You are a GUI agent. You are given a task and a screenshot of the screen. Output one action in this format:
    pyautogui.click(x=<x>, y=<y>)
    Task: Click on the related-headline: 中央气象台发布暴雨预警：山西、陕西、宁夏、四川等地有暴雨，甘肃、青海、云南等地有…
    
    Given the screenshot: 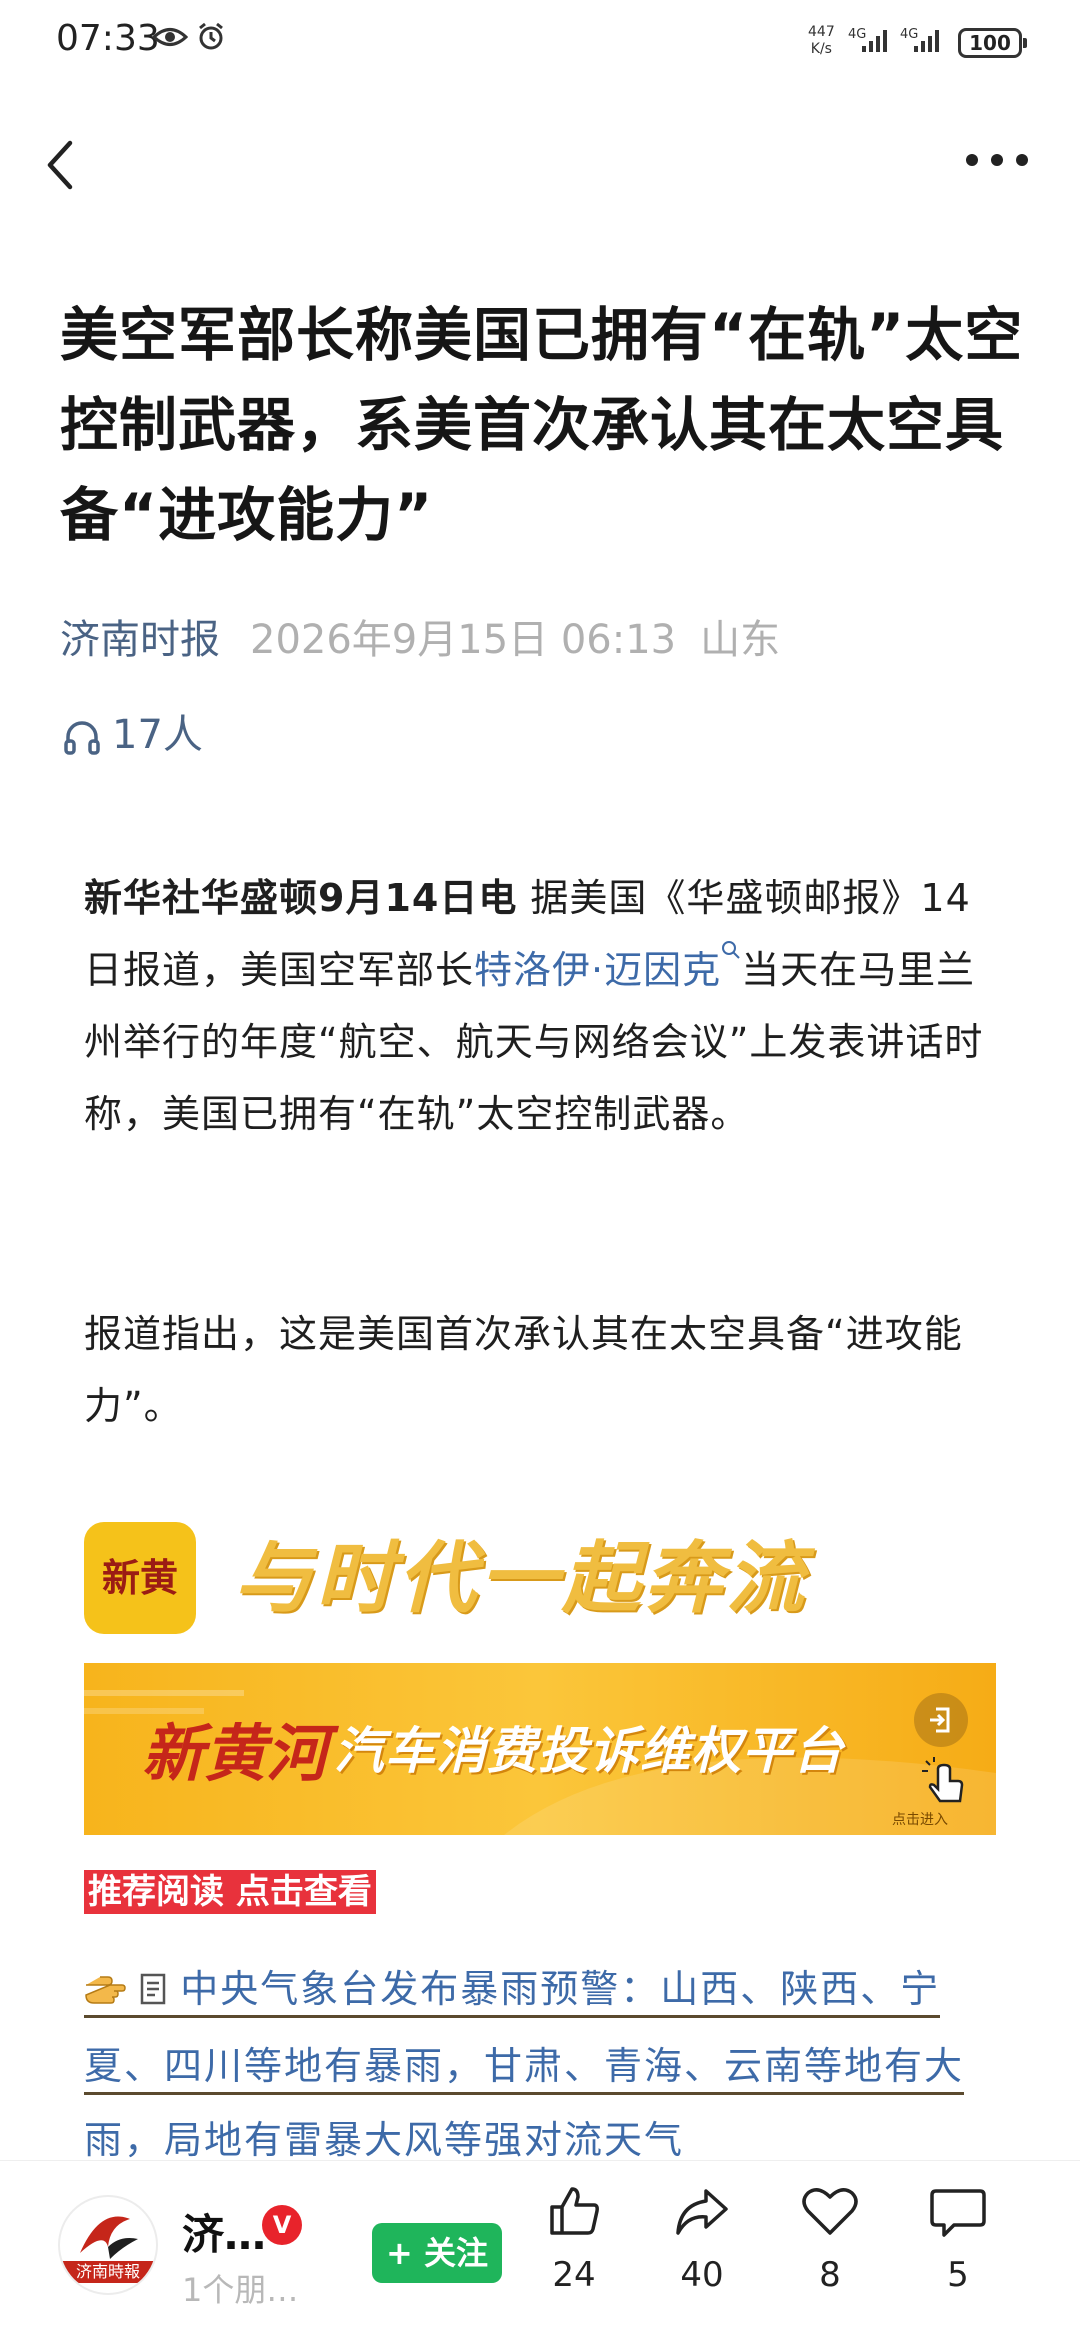 What is the action you would take?
    pyautogui.click(x=524, y=2064)
    